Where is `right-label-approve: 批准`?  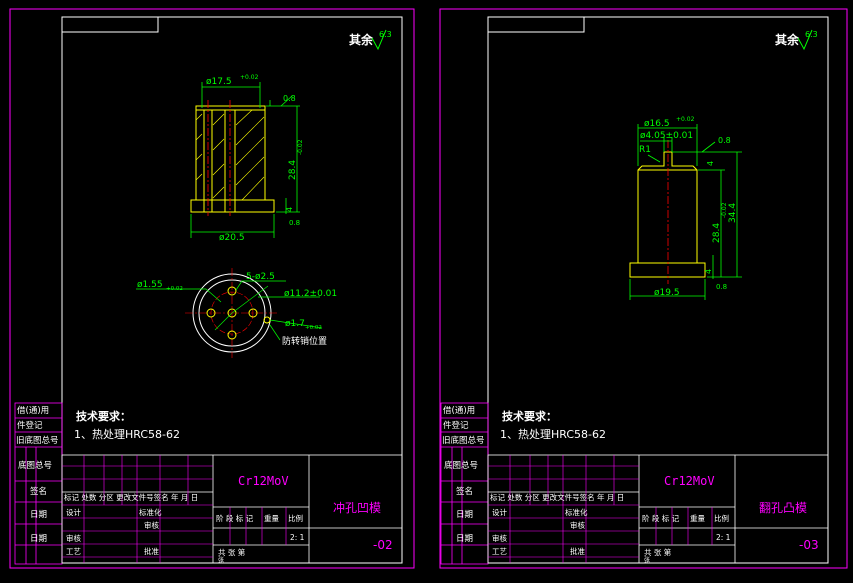
right-label-approve: 批准 is located at coordinates (577, 551).